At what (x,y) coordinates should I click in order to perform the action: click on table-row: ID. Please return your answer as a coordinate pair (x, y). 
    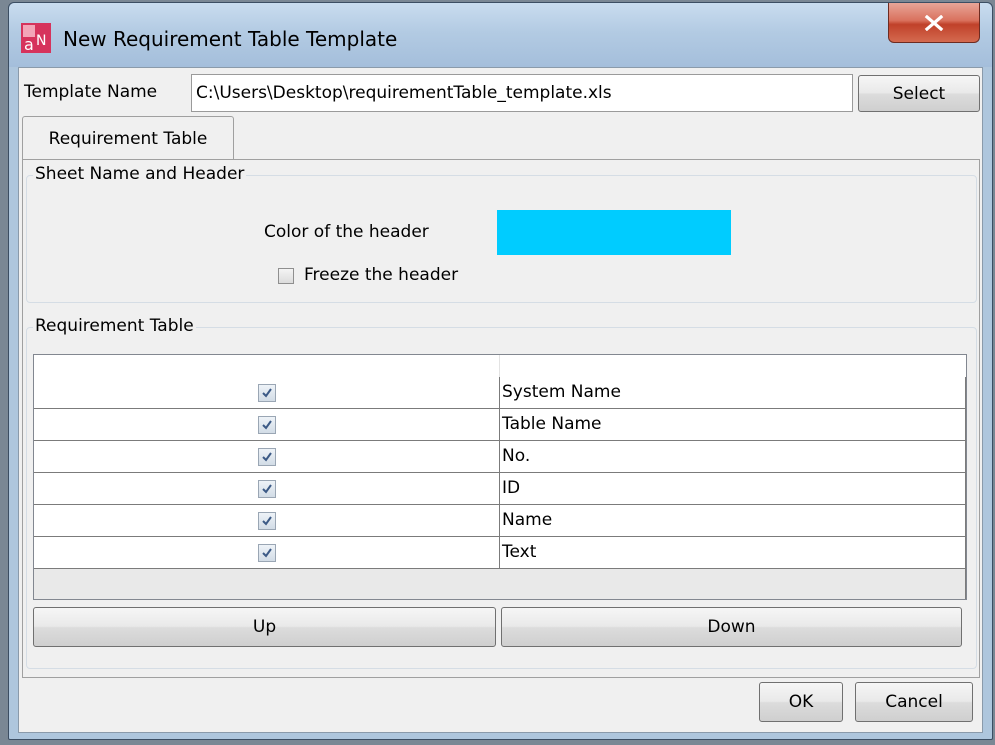
    Looking at the image, I should click on (500, 489).